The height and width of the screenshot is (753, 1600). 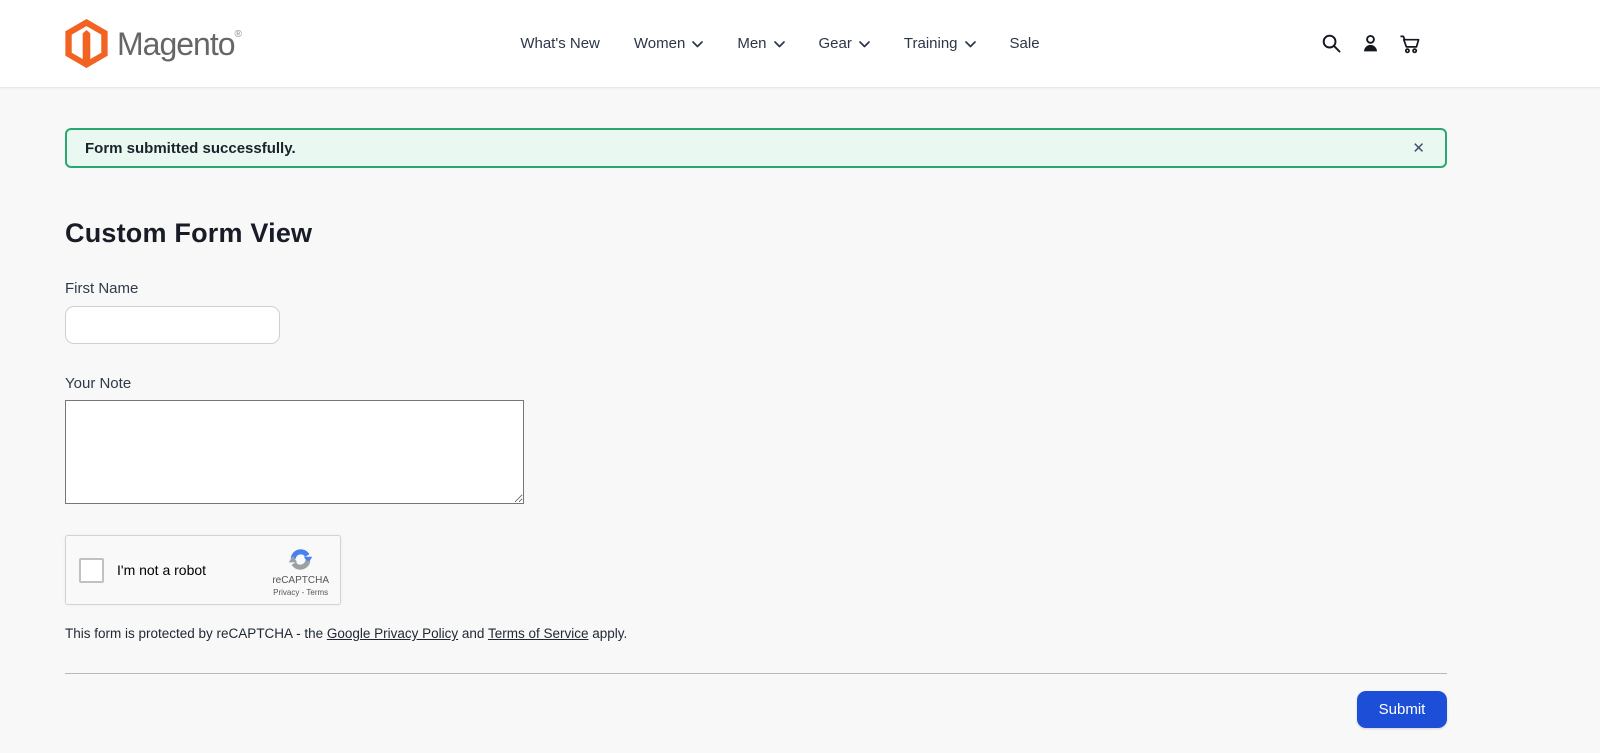 I want to click on recaptcha-branding: reCAPTCHA Privacy - Terms, so click(x=300, y=570).